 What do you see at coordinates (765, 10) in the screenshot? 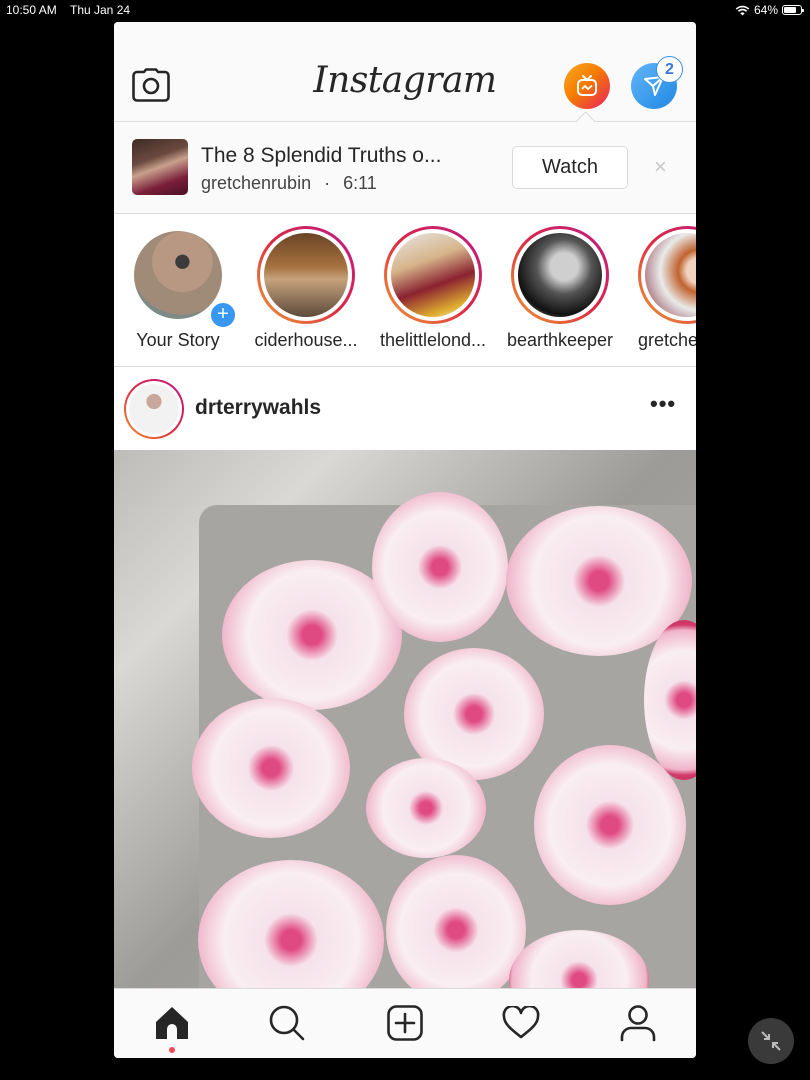
I see `battery-percent: 64%` at bounding box center [765, 10].